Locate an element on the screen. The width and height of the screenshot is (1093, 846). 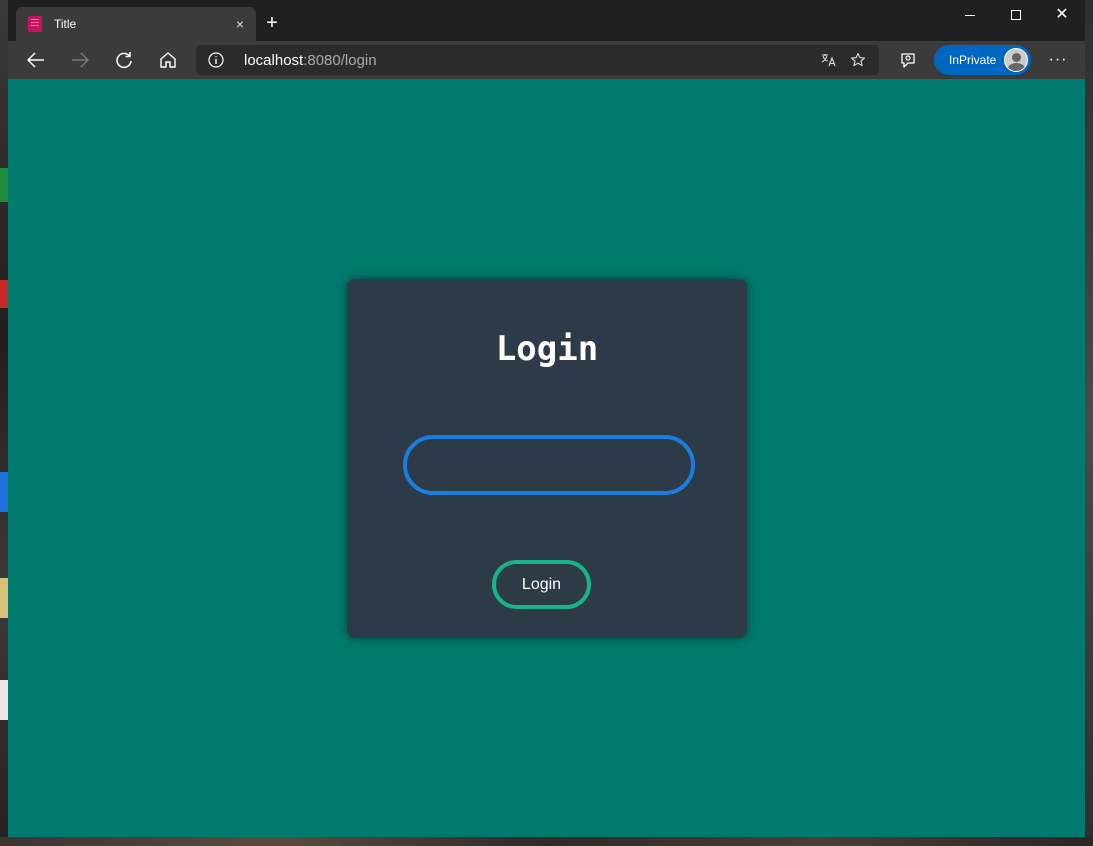
home-icon is located at coordinates (168, 60).